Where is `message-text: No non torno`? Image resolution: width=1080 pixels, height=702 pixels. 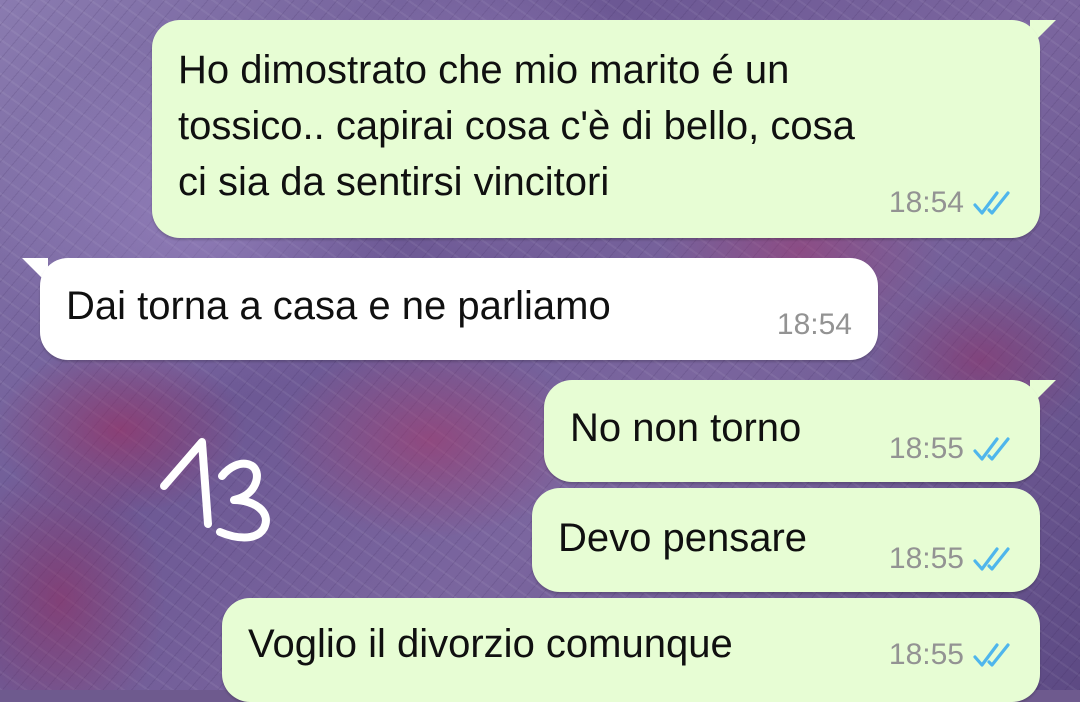 message-text: No non torno is located at coordinates (686, 428).